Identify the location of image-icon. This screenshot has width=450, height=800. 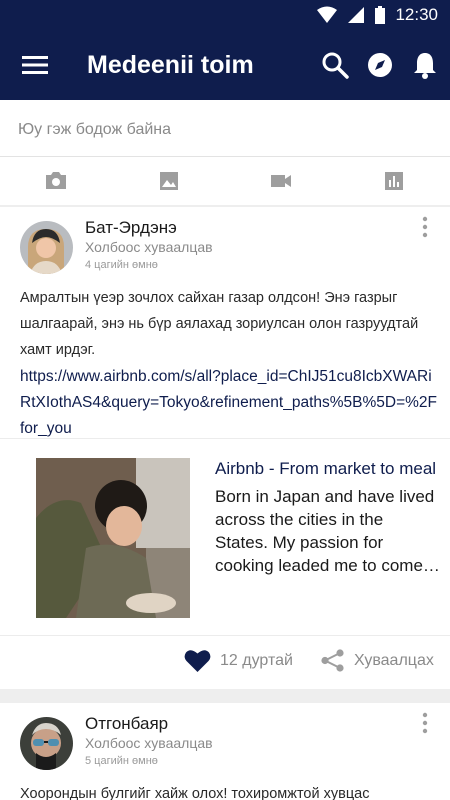
(169, 181).